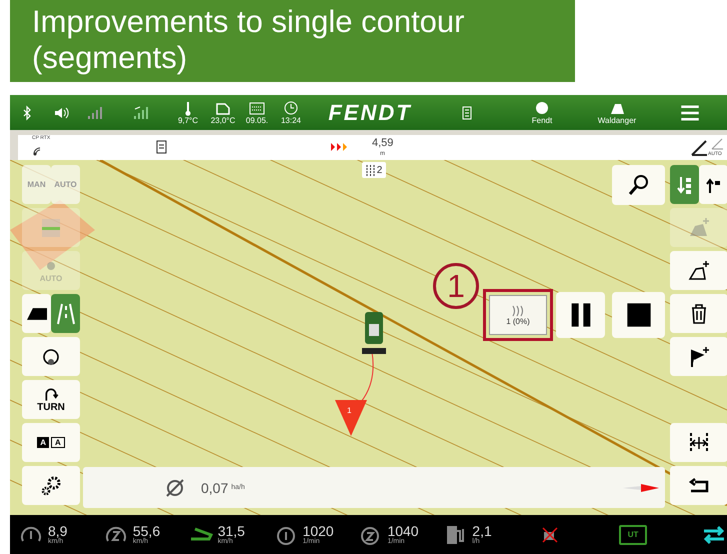 This screenshot has width=727, height=554. I want to click on reading-value: 31,5, so click(231, 531).